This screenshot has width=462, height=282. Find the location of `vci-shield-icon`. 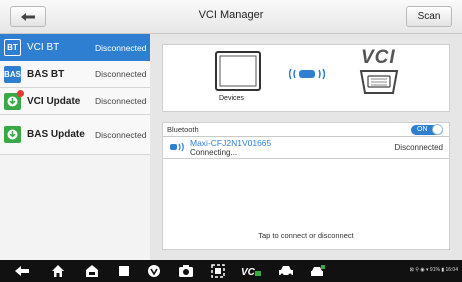

vci-shield-icon is located at coordinates (154, 271).